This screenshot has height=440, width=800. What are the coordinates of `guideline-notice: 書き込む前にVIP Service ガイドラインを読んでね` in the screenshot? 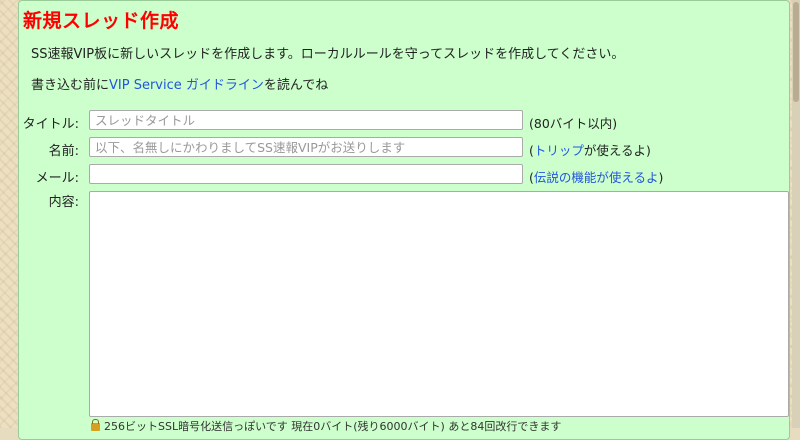 It's located at (179, 83).